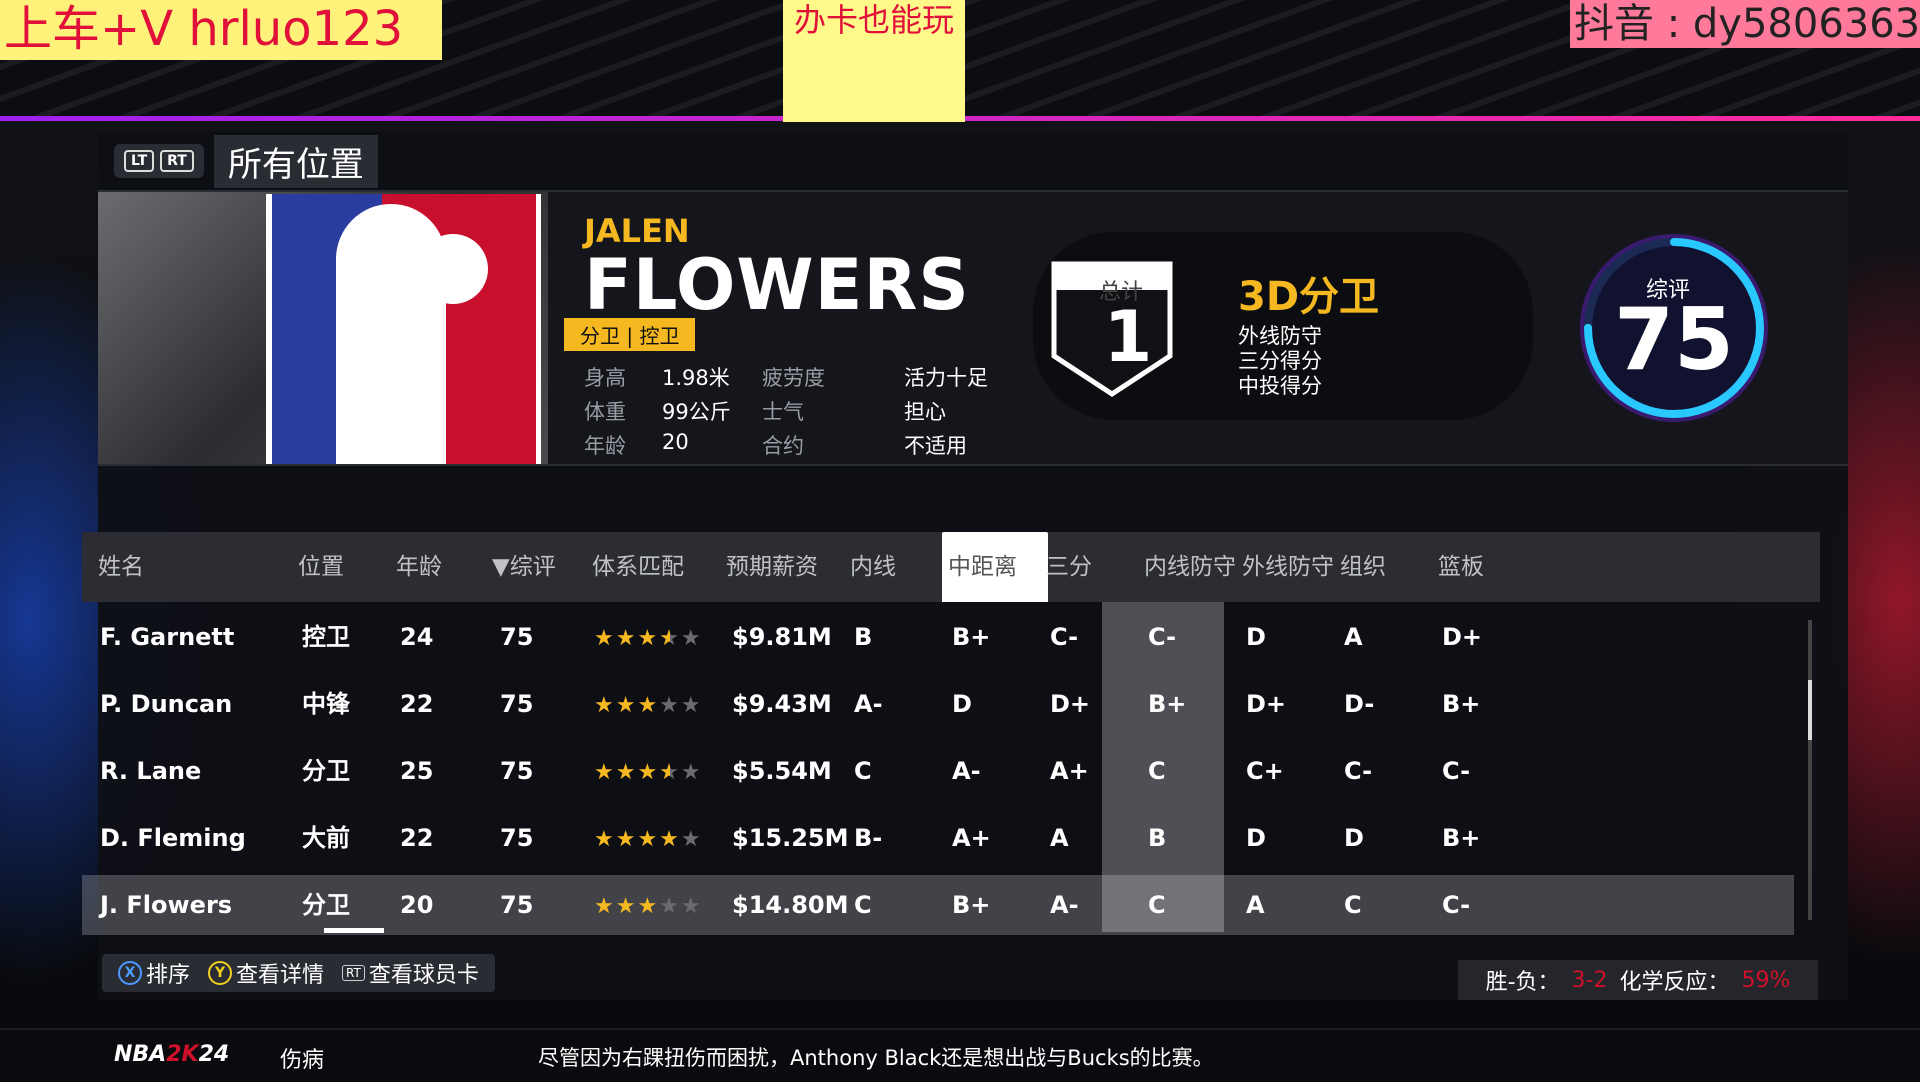 This screenshot has width=1920, height=1082. What do you see at coordinates (1810, 770) in the screenshot?
I see `scrollbar` at bounding box center [1810, 770].